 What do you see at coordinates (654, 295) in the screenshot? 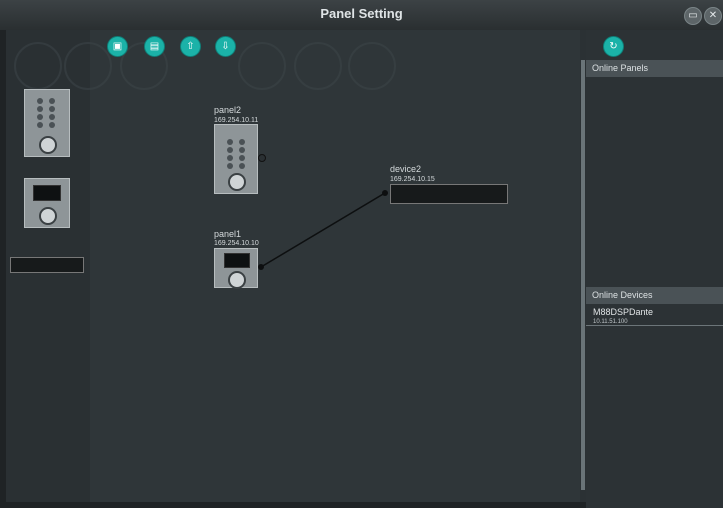
I see `online-devices-header: Online Devices` at bounding box center [654, 295].